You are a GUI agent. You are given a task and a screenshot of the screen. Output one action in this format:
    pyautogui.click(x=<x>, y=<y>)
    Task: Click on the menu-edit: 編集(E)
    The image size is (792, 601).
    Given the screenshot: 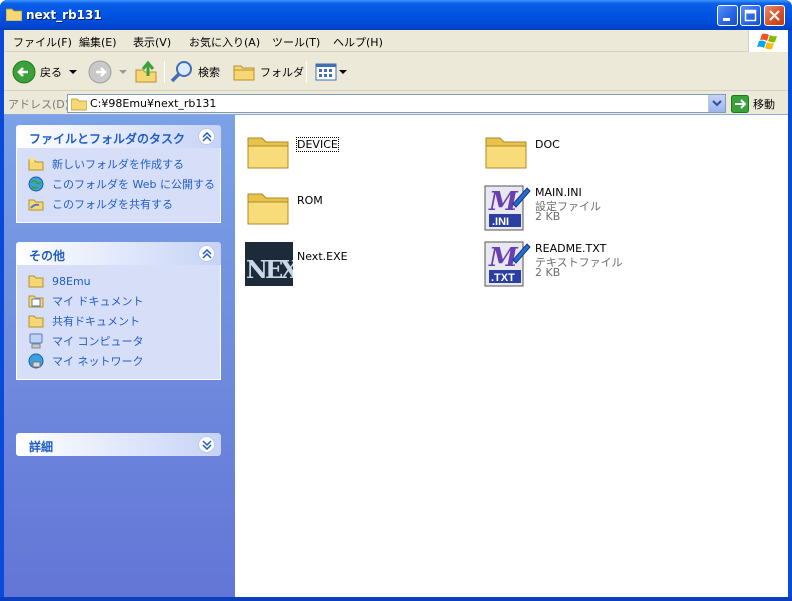 What is the action you would take?
    pyautogui.click(x=98, y=42)
    